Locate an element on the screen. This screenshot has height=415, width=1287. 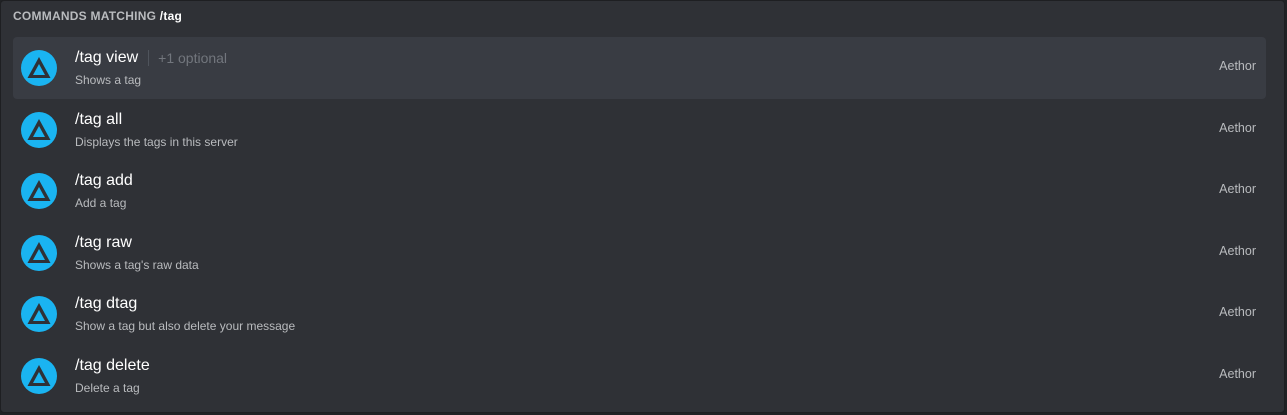
commands-header: COMMANDS MATCHING /tag is located at coordinates (97, 17).